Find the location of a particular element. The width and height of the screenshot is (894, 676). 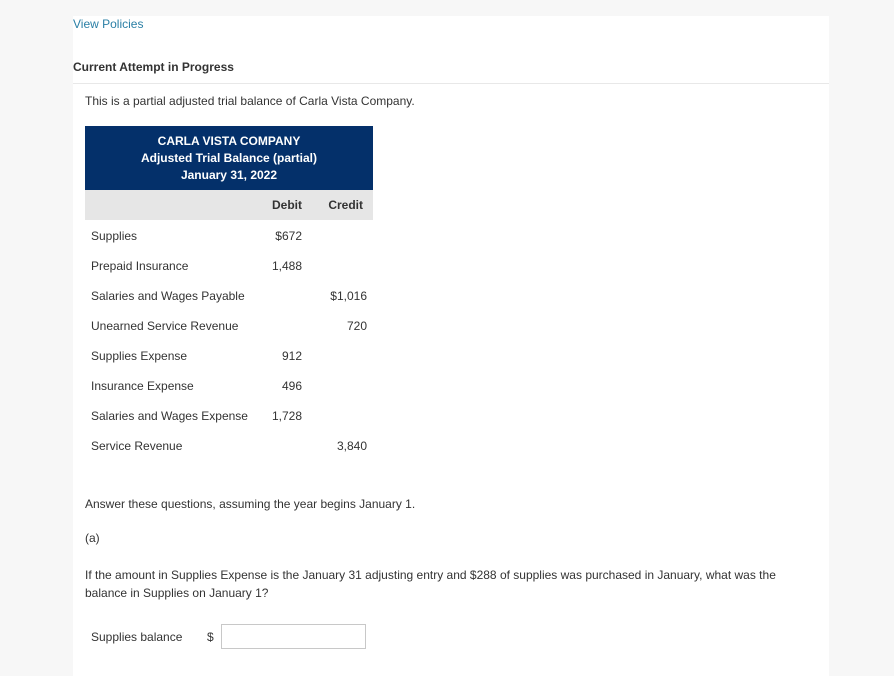

credit-value: $1,016 is located at coordinates (348, 296).